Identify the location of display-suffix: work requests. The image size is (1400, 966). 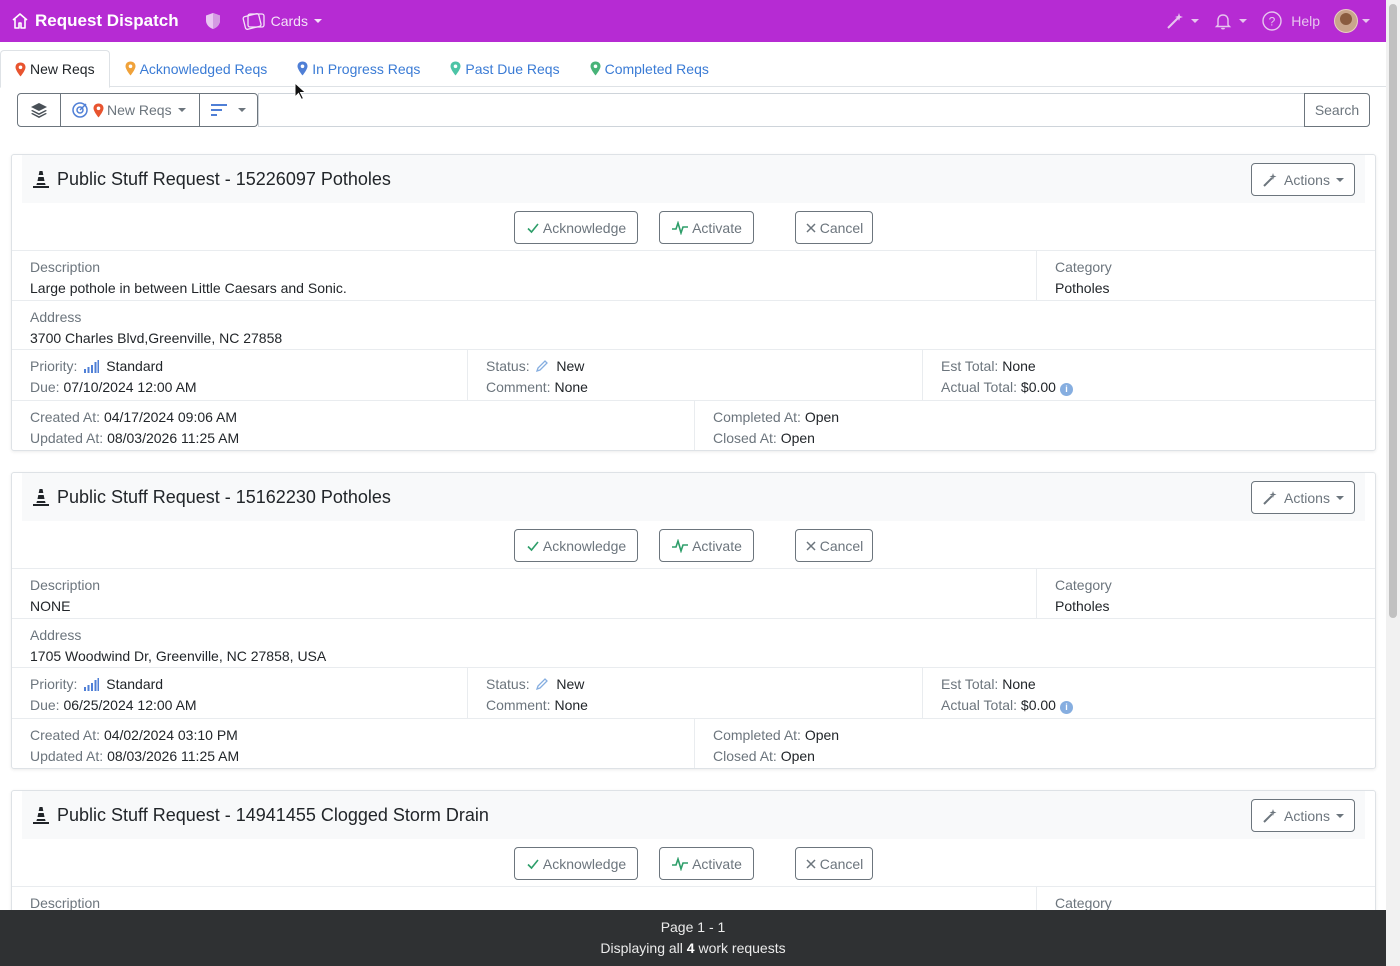
(742, 948).